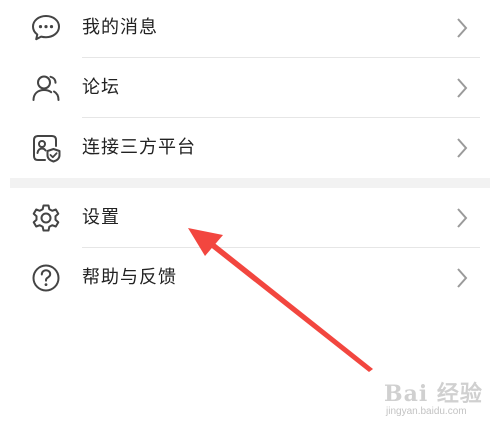  What do you see at coordinates (250, 218) in the screenshot?
I see `menu-item-settings: 设置` at bounding box center [250, 218].